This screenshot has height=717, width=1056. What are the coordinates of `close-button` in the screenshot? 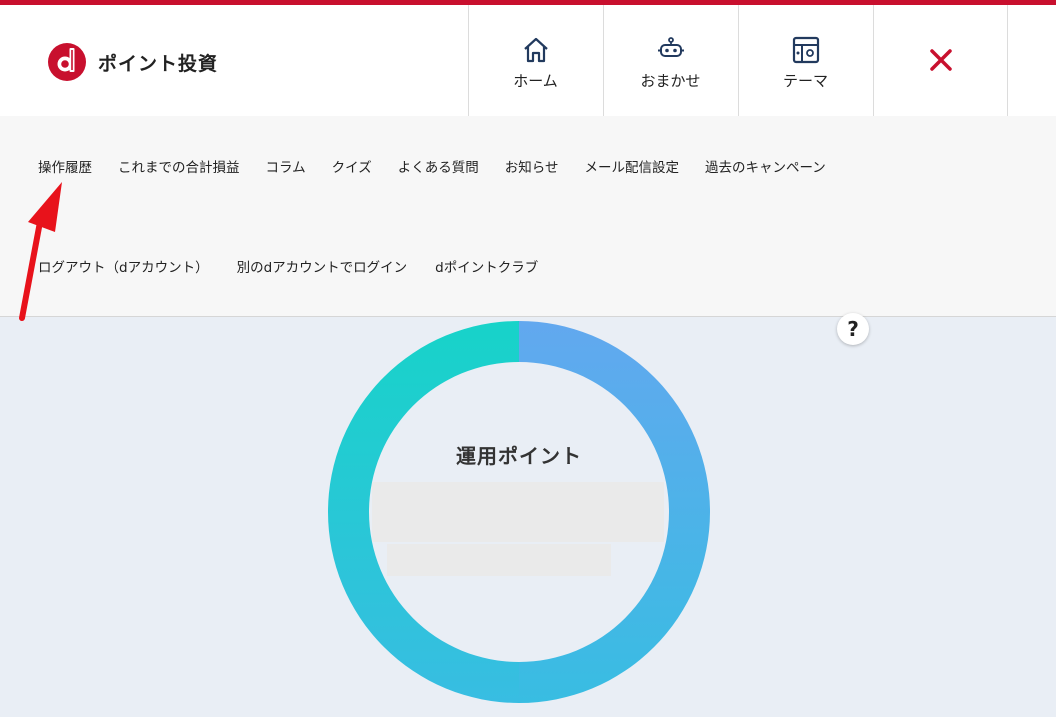 It's located at (940, 60).